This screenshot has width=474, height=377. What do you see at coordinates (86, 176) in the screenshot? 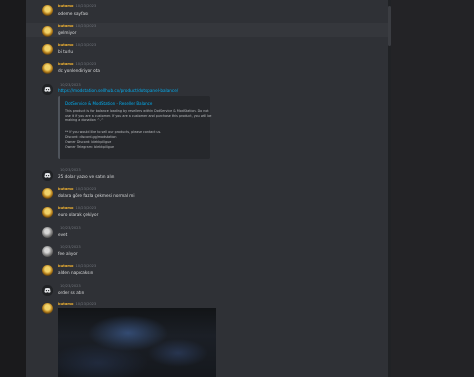
I see `message-text: 25 dolar yazıo ve satın alın` at bounding box center [86, 176].